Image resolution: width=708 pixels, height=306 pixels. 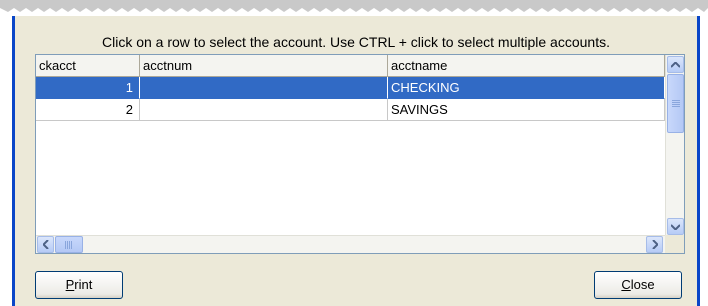 I want to click on horizontal-scroll-thumb, so click(x=69, y=244).